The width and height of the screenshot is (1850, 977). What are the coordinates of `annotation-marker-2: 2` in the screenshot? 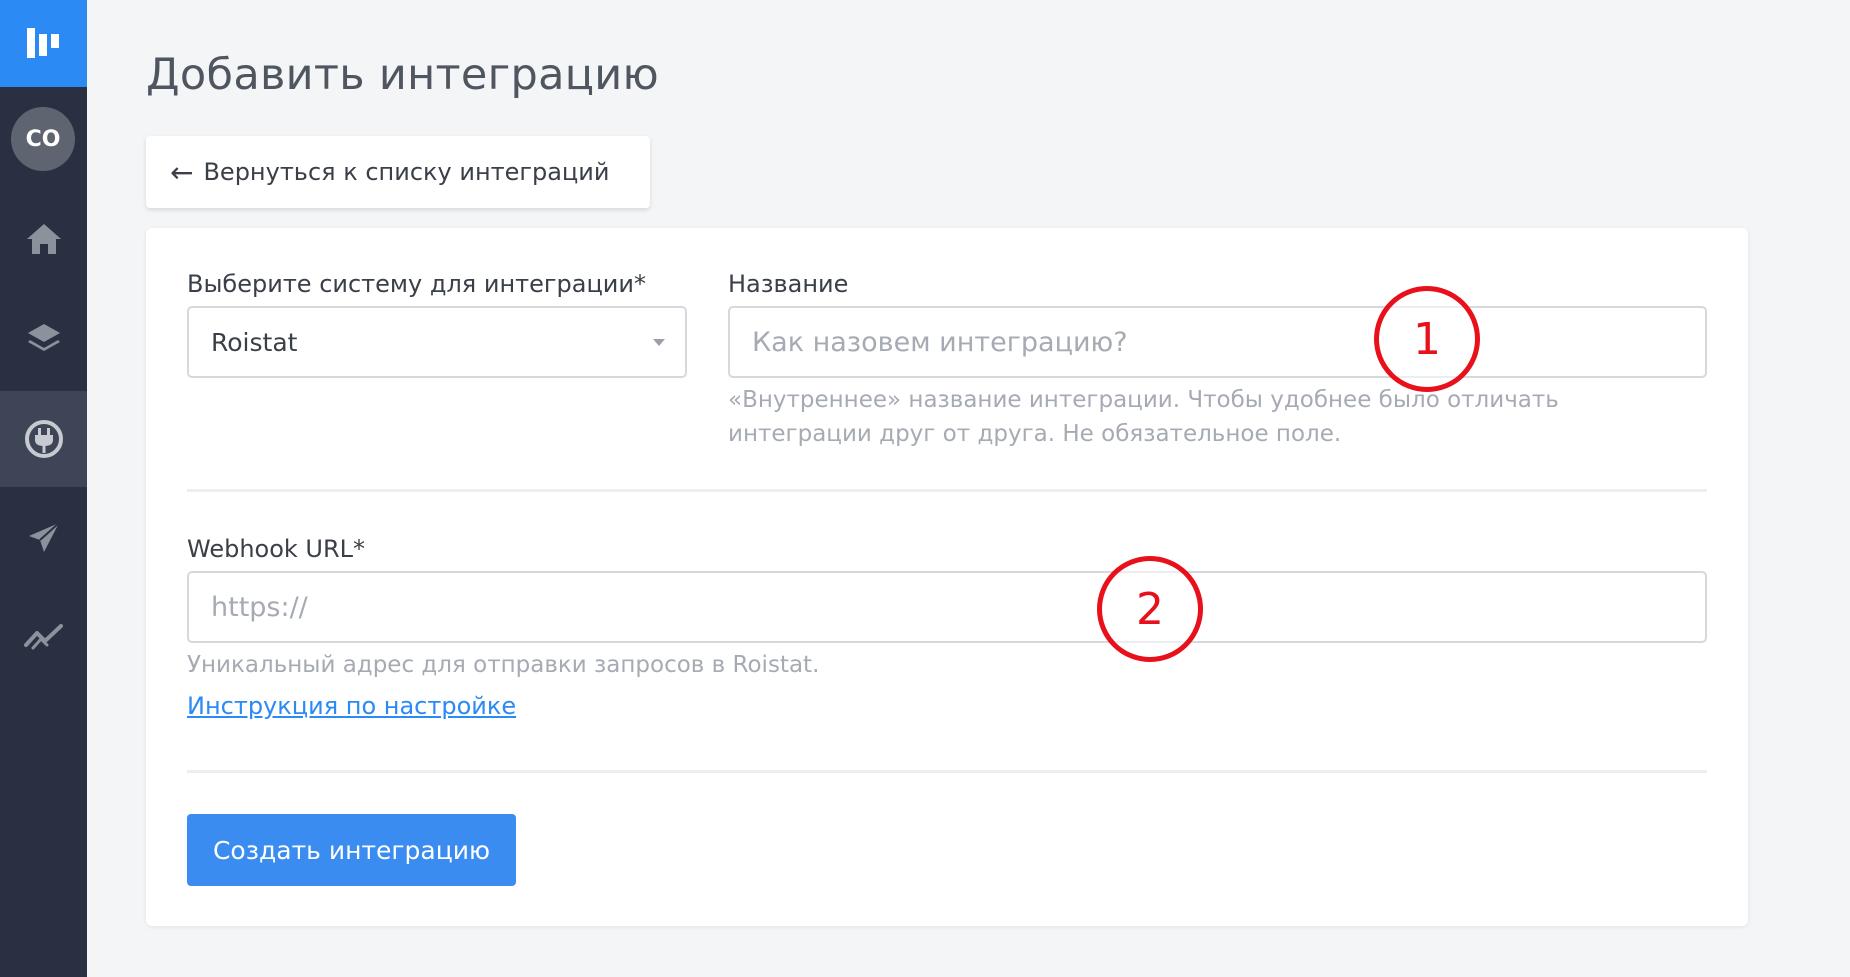 It's located at (1150, 609).